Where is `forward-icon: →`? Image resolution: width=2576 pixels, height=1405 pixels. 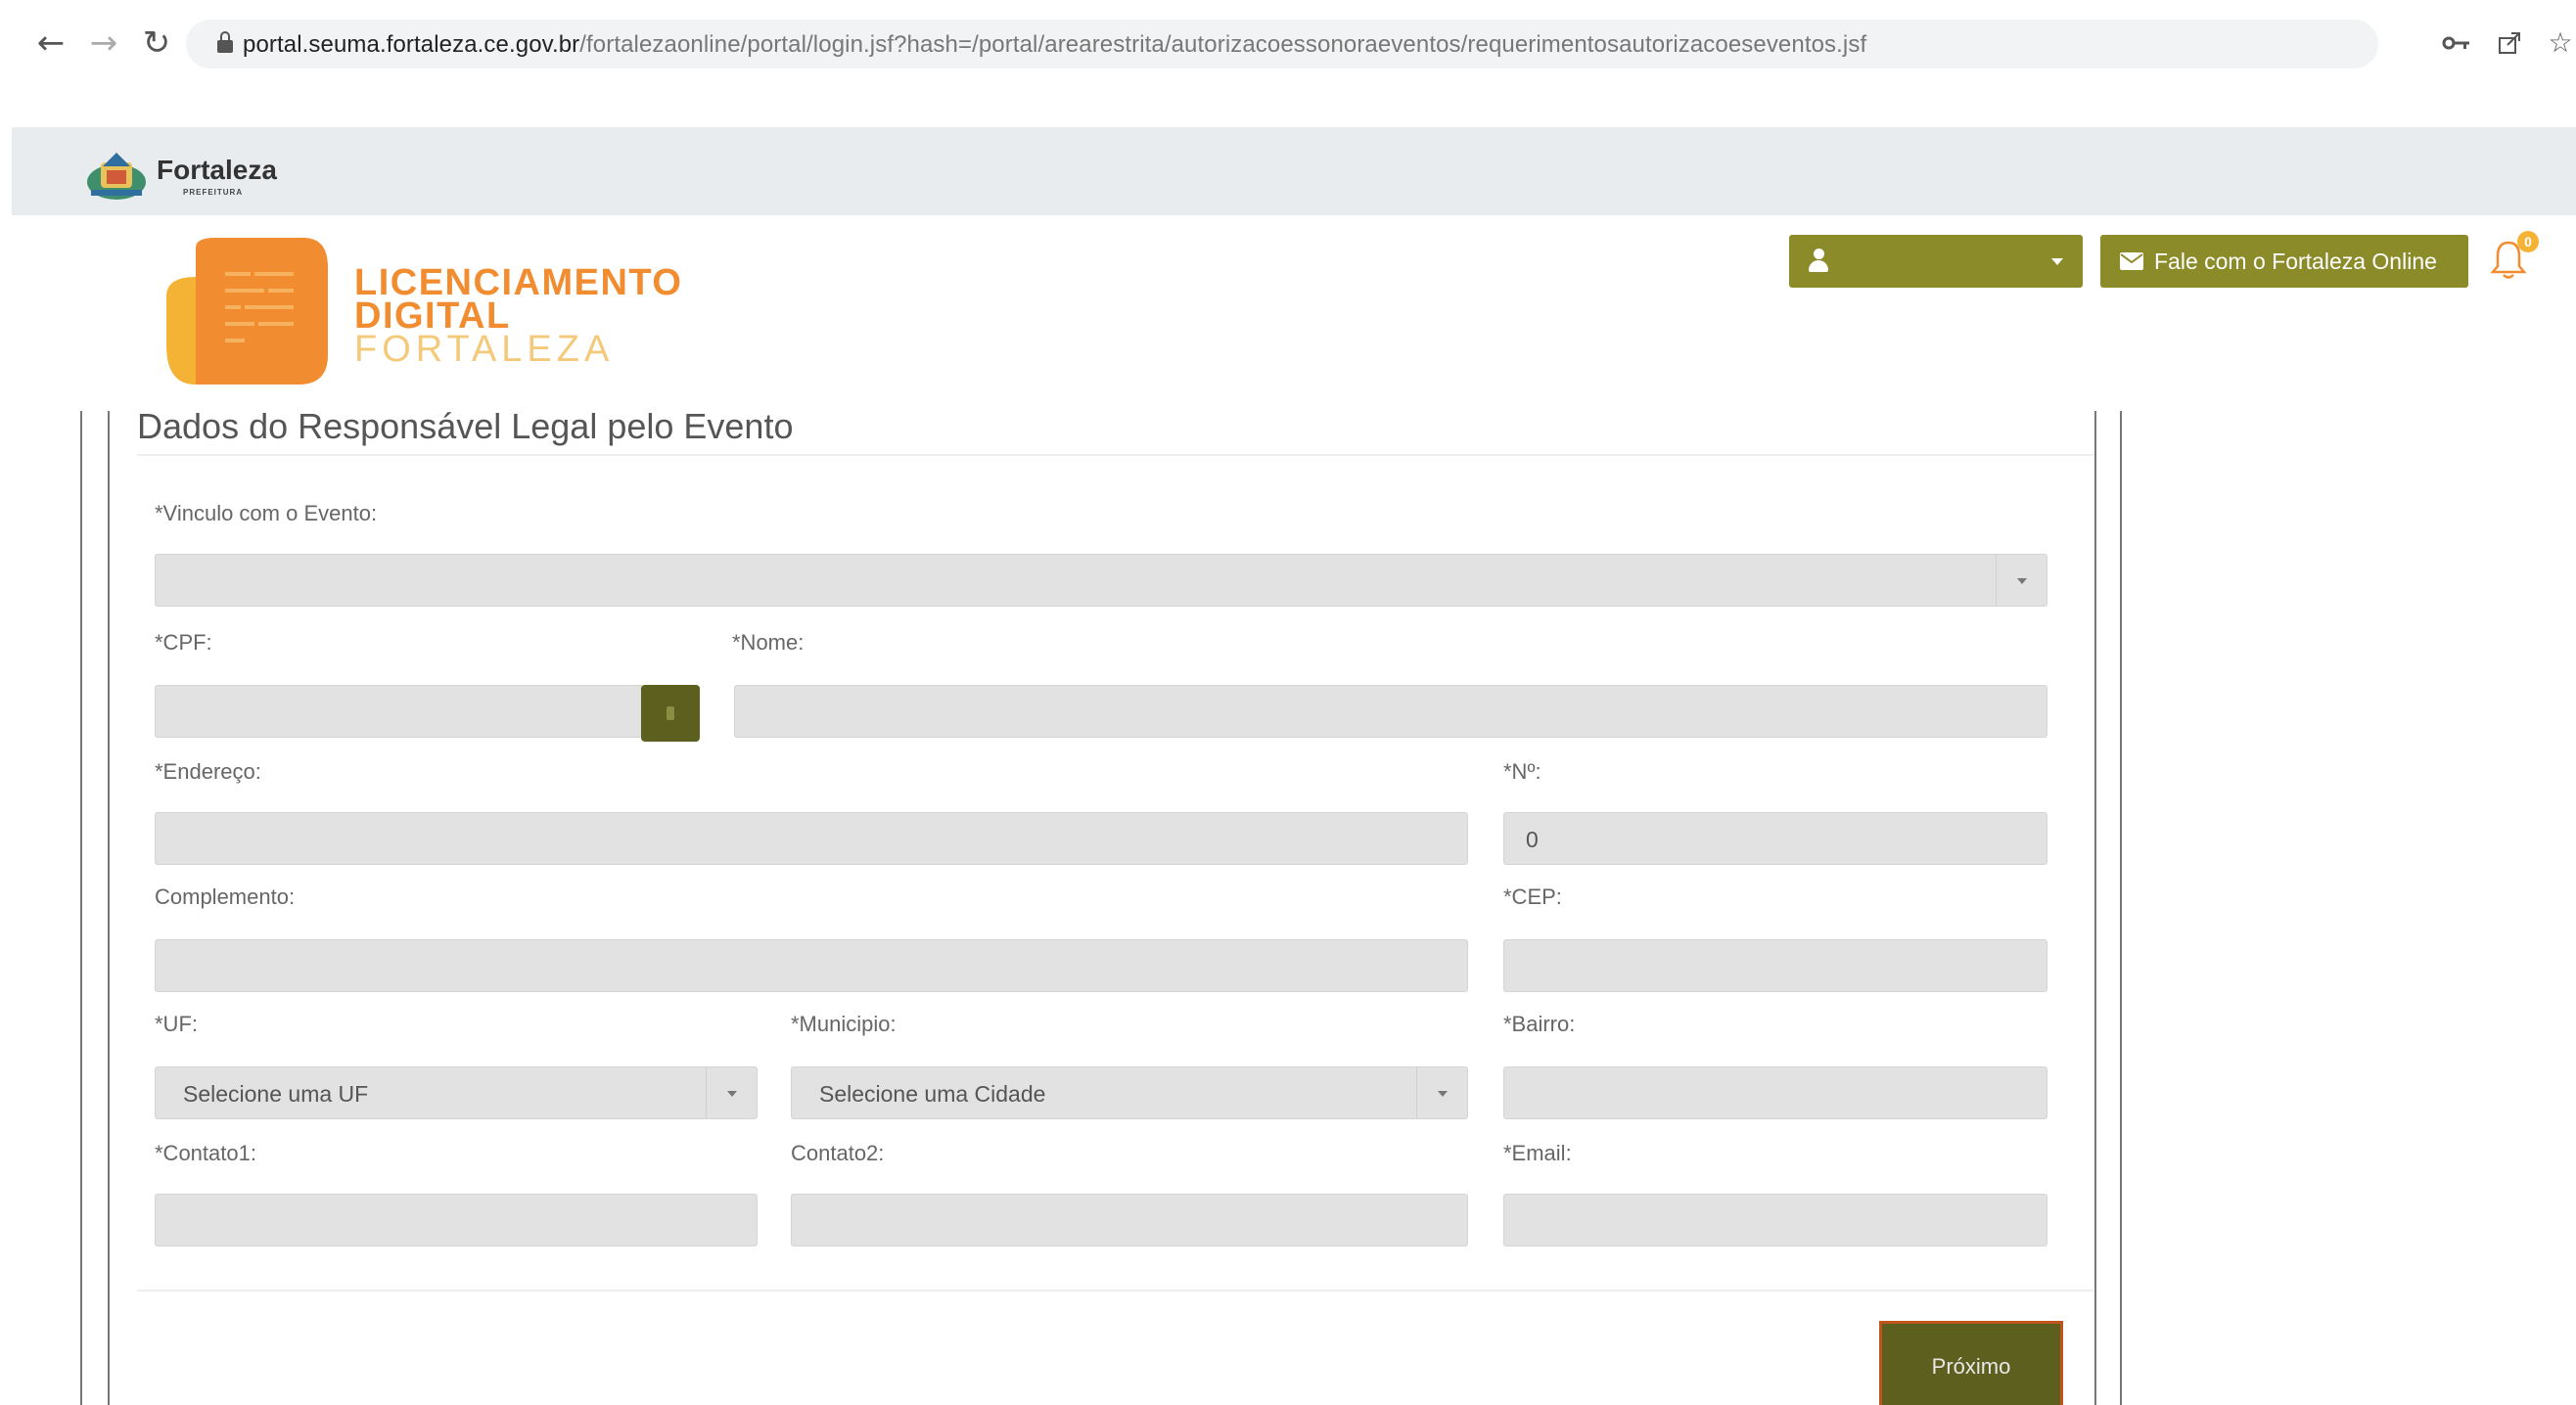
forward-icon: → is located at coordinates (104, 43).